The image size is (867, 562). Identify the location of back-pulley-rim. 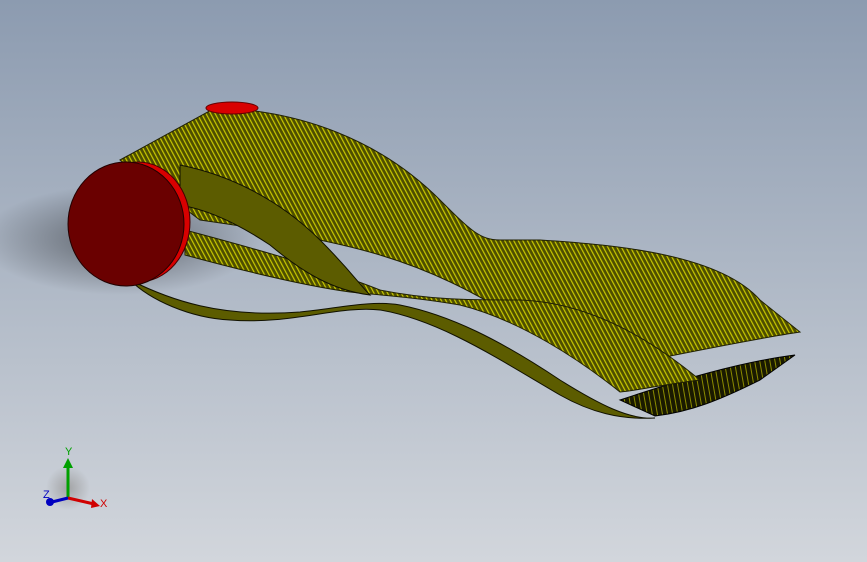
(232, 108).